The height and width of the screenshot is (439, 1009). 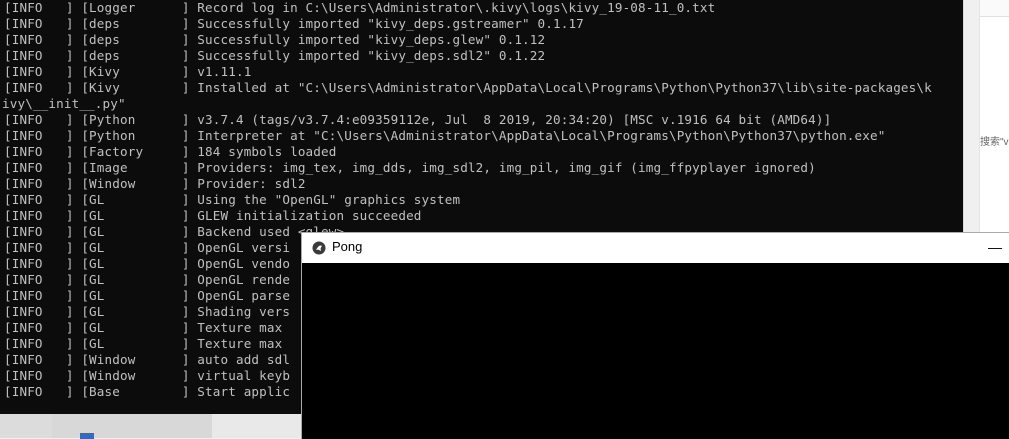 What do you see at coordinates (147, 263) in the screenshot?
I see `console-line: [INFO ] [GL ] OpenGL vendo` at bounding box center [147, 263].